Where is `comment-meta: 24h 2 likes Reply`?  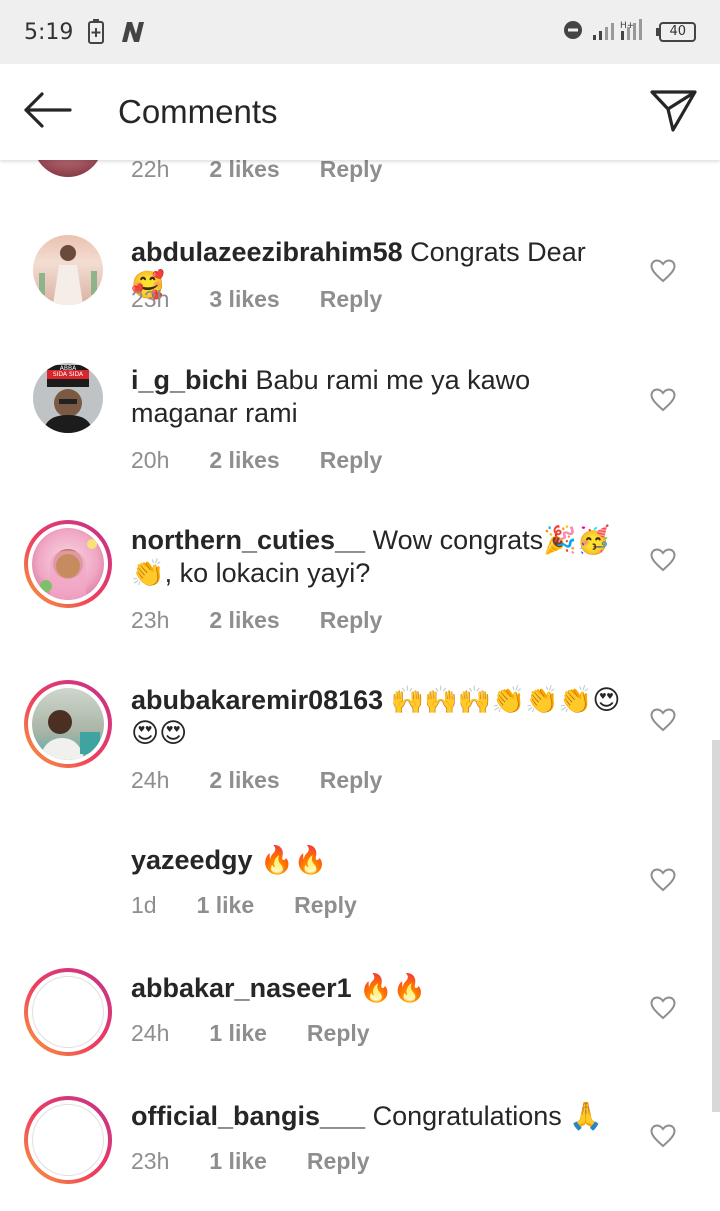 comment-meta: 24h 2 likes Reply is located at coordinates (276, 780).